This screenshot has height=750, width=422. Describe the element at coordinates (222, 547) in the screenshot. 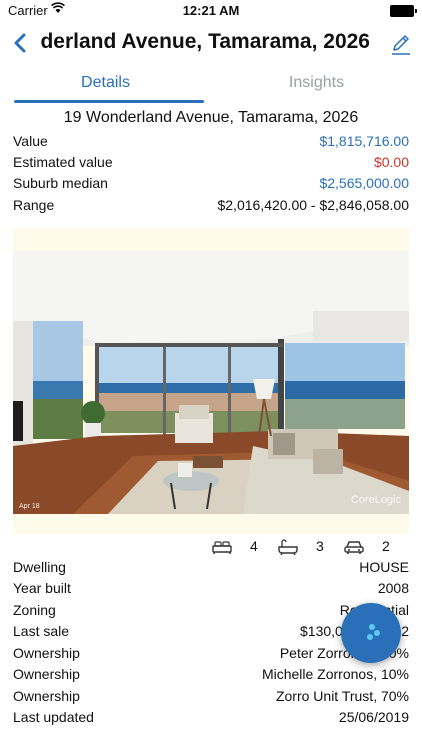

I see `bed-icon` at that location.